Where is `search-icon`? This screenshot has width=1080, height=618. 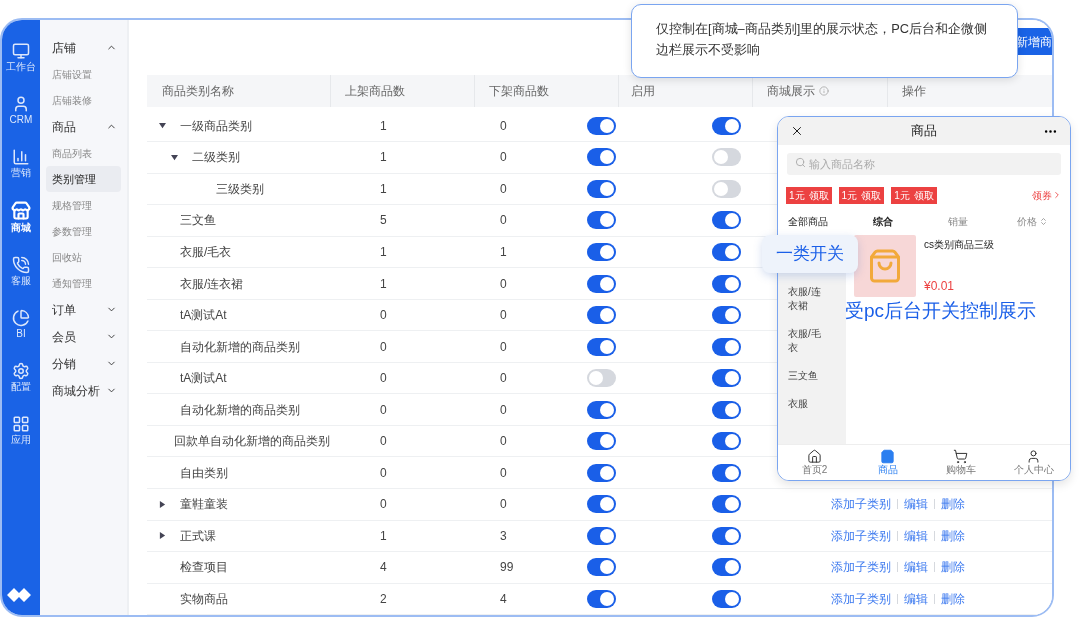
search-icon is located at coordinates (800, 162).